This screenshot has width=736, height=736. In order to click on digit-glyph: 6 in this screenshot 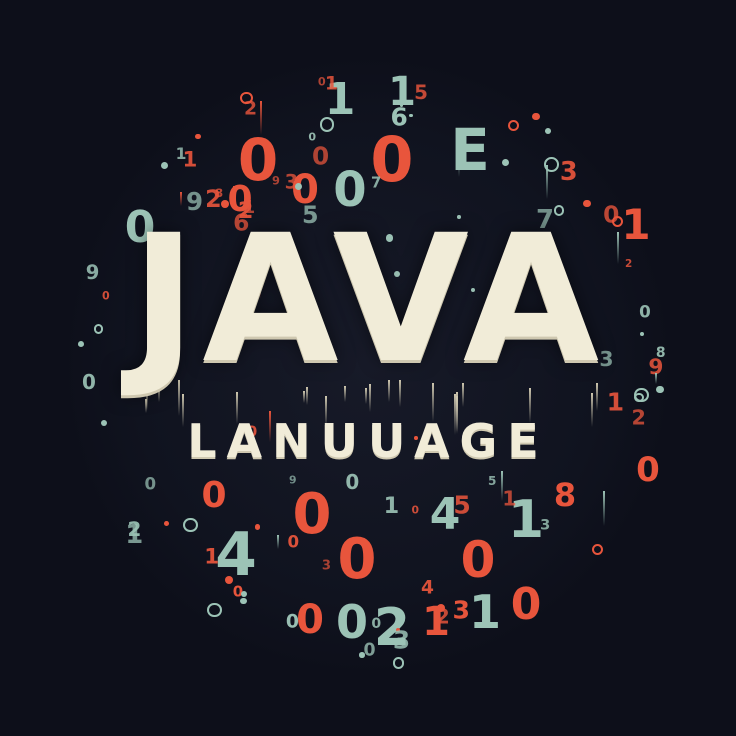, I will do `click(399, 118)`.